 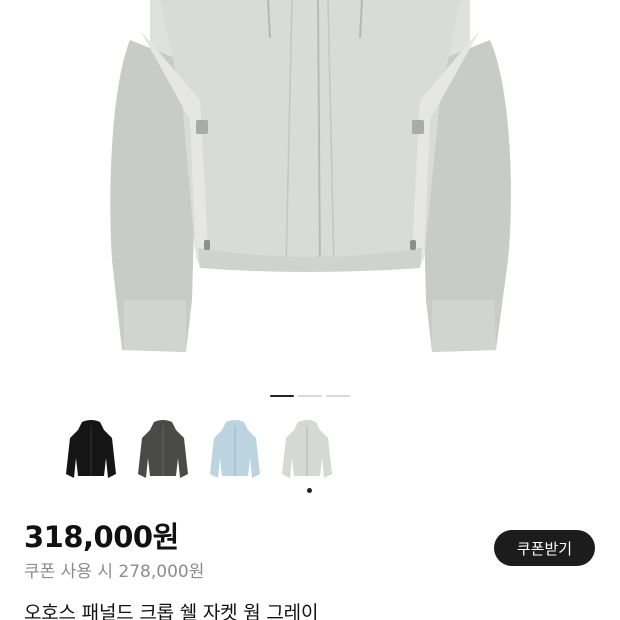 What do you see at coordinates (544, 548) in the screenshot?
I see `get-coupon-button: 쿠폰받기` at bounding box center [544, 548].